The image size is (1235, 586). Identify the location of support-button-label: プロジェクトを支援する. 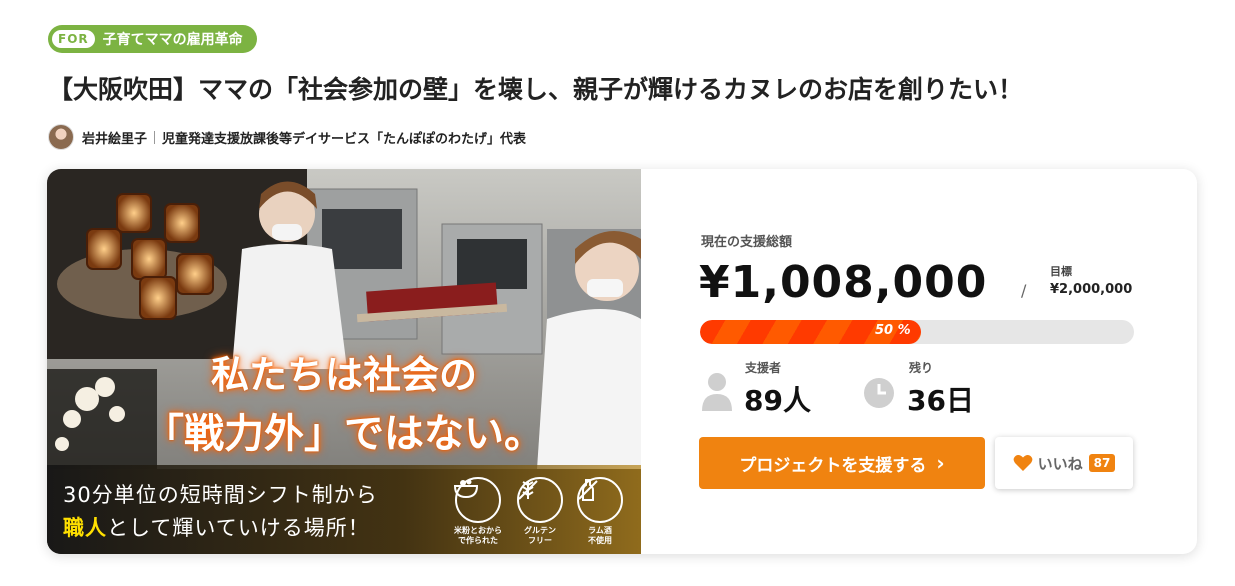
(833, 465).